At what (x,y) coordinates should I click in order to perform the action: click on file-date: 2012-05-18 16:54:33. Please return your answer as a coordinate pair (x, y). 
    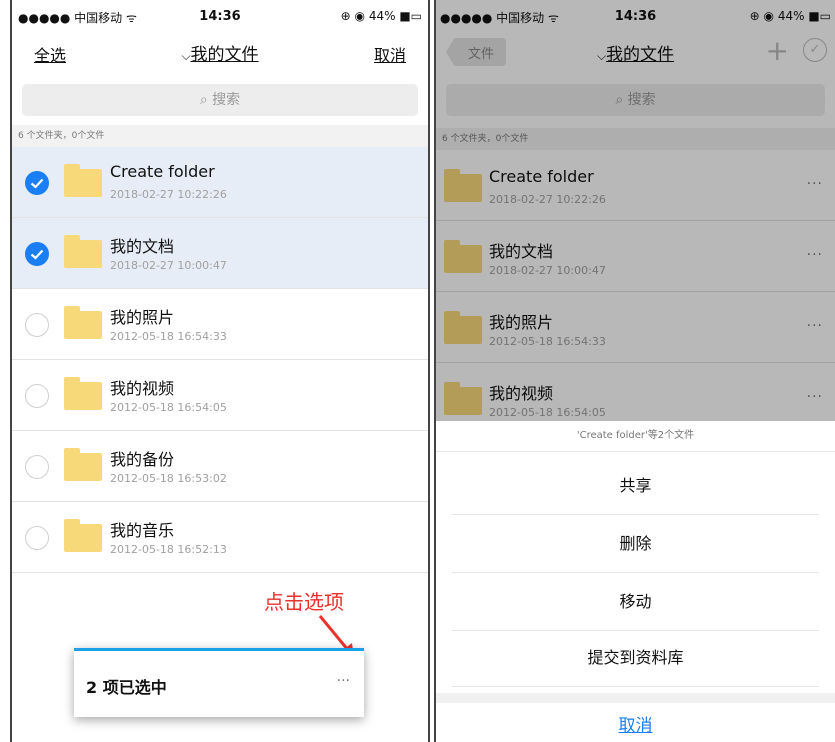
    Looking at the image, I should click on (168, 336).